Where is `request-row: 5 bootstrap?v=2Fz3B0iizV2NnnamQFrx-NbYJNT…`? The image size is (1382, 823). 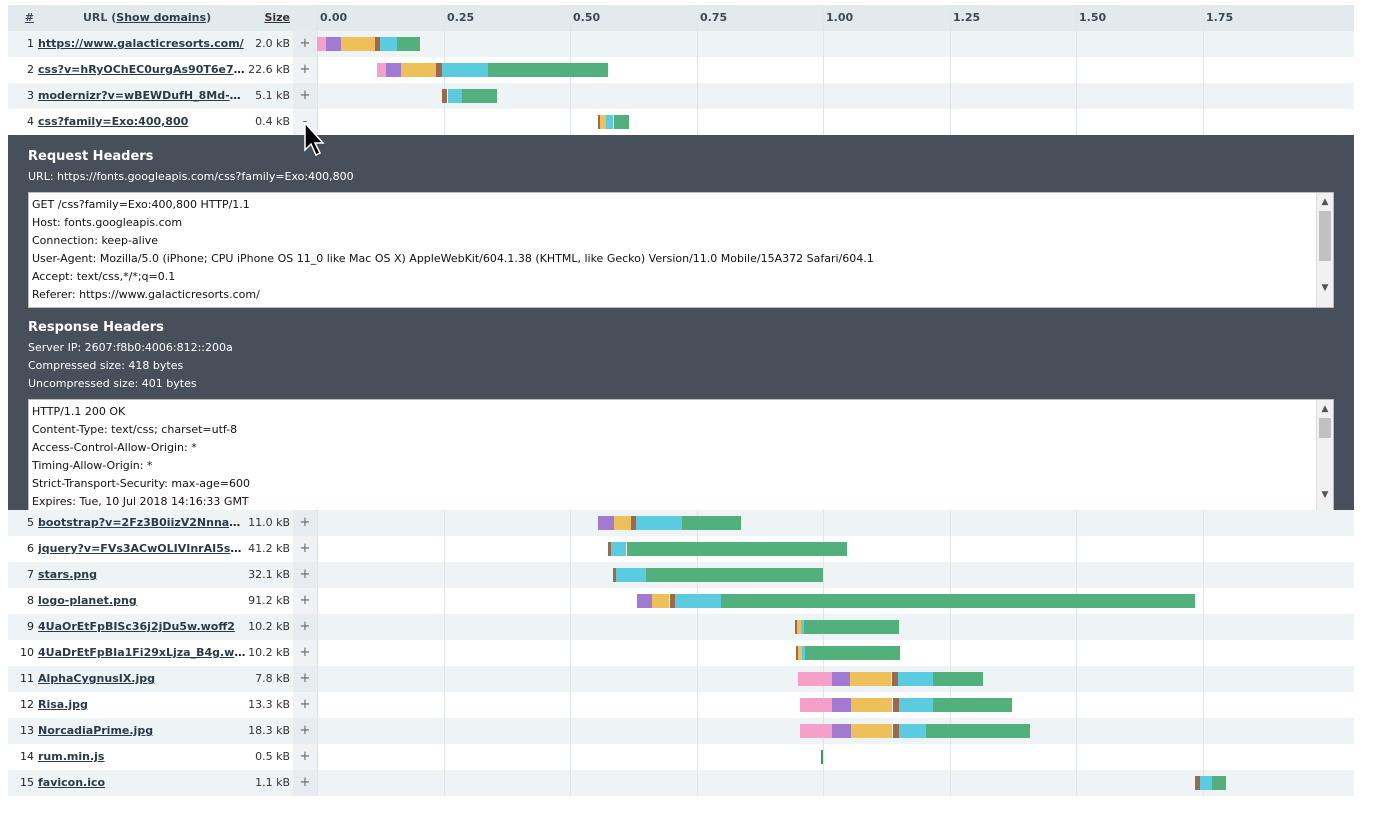
request-row: 5 bootstrap?v=2Fz3B0iizV2NnnamQFrx-NbYJNT… is located at coordinates (681, 523).